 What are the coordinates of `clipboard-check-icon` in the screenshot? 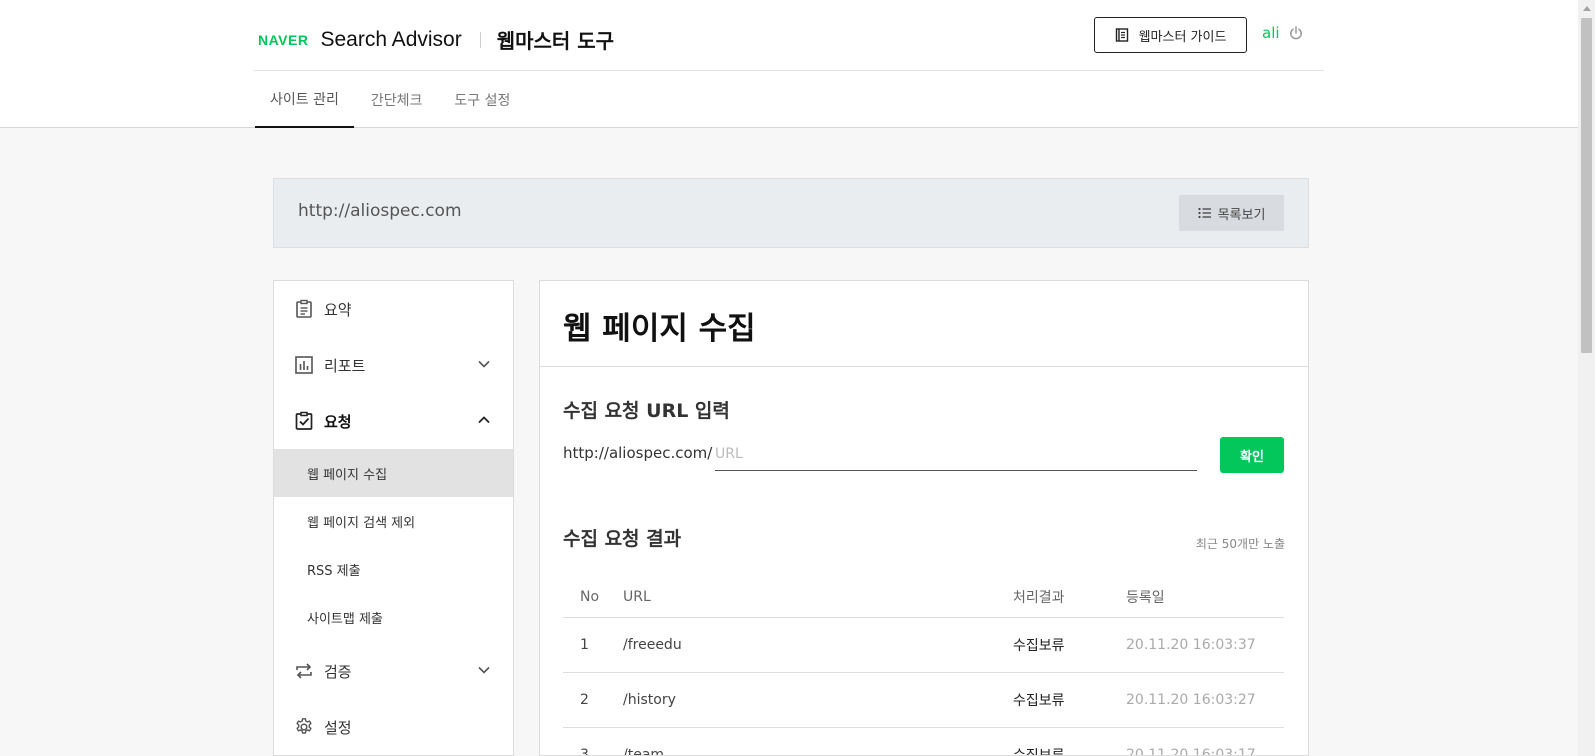 It's located at (304, 421).